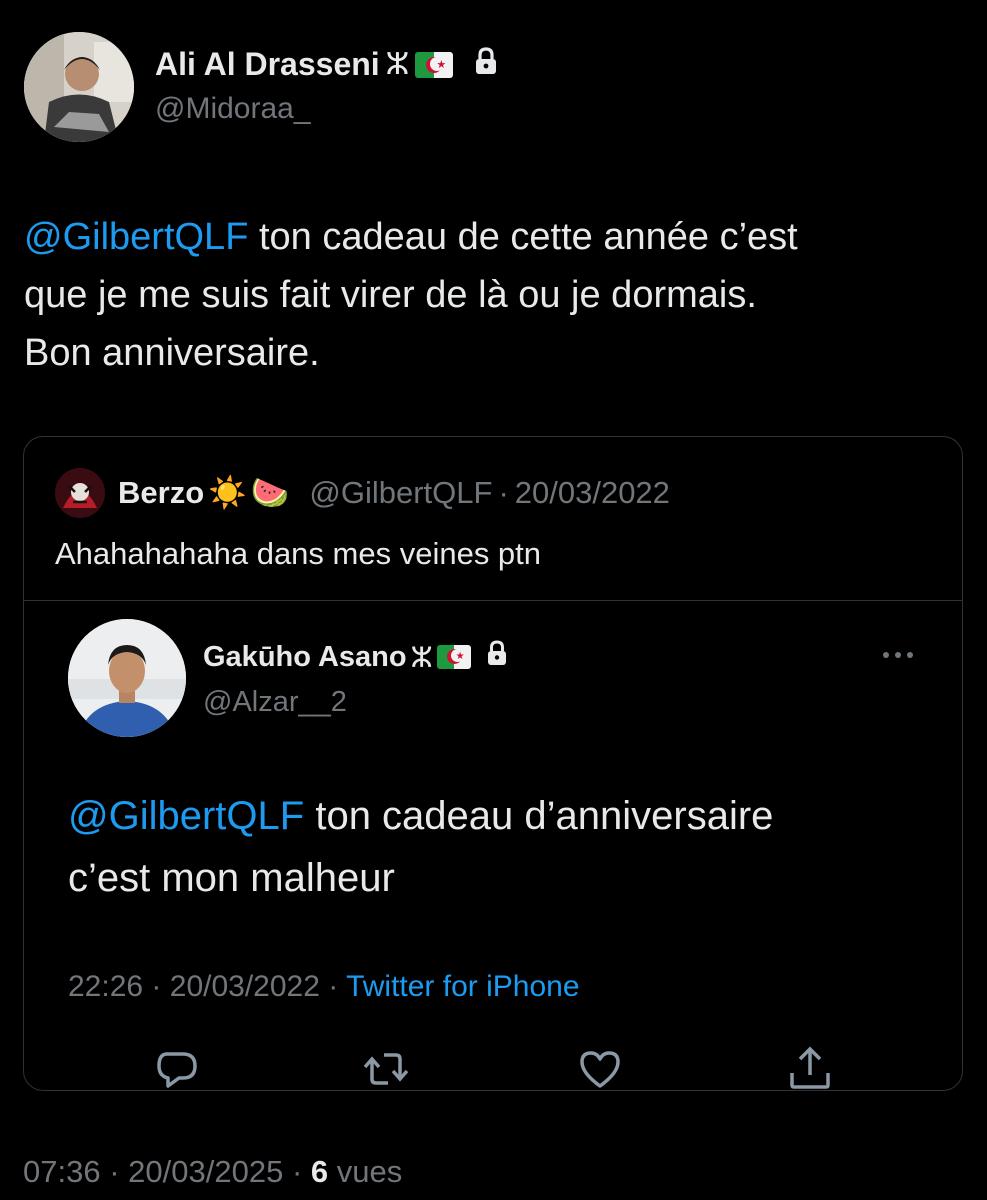  What do you see at coordinates (397, 64) in the screenshot?
I see `amazigh-symbol: ⵣ` at bounding box center [397, 64].